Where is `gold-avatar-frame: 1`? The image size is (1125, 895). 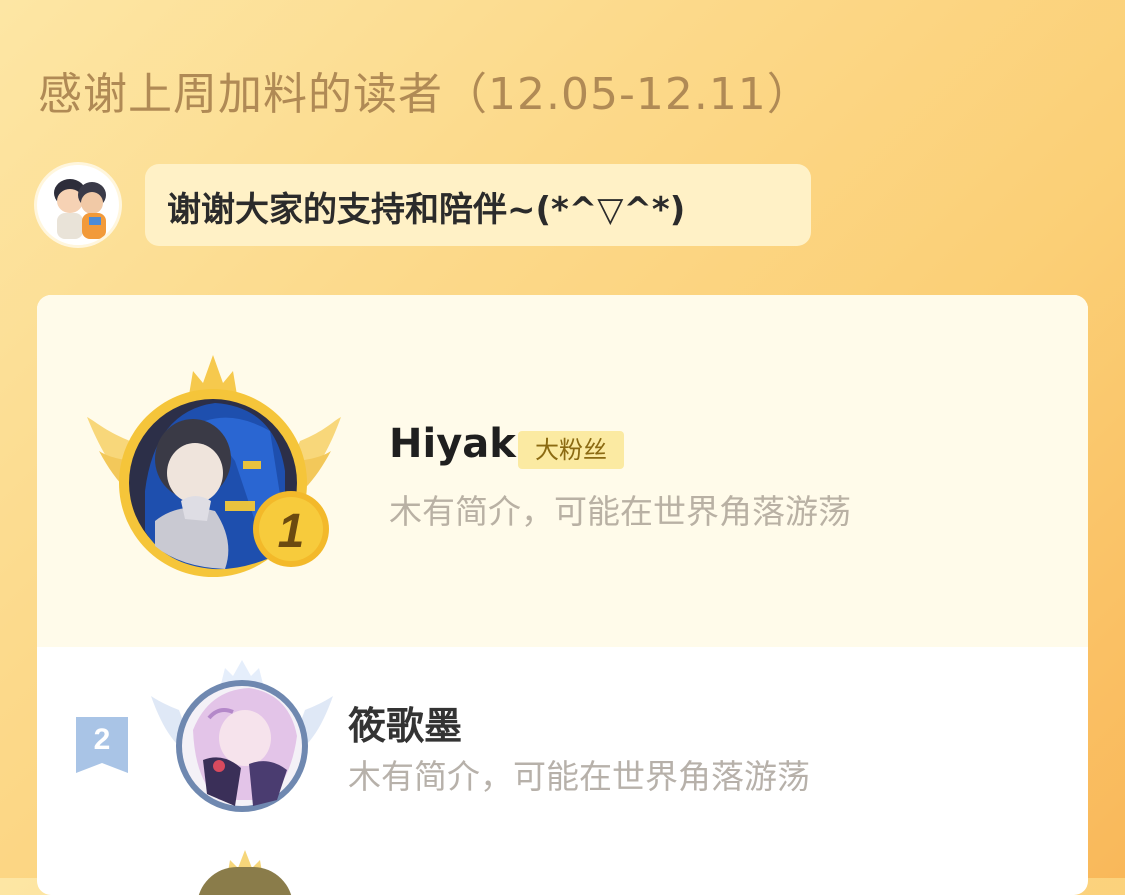
gold-avatar-frame: 1 is located at coordinates (215, 471).